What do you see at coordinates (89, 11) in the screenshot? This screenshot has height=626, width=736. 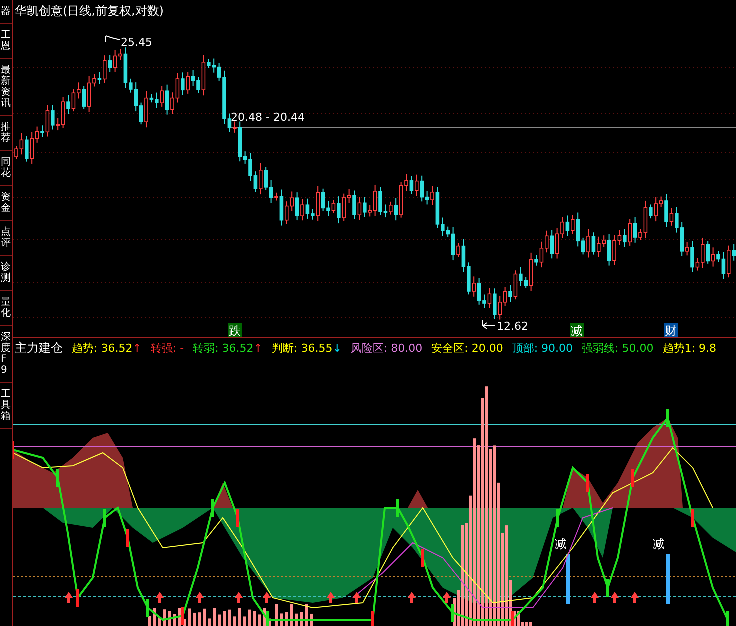 I see `chart-title: 华凯创意(日线,前复权,对数)` at bounding box center [89, 11].